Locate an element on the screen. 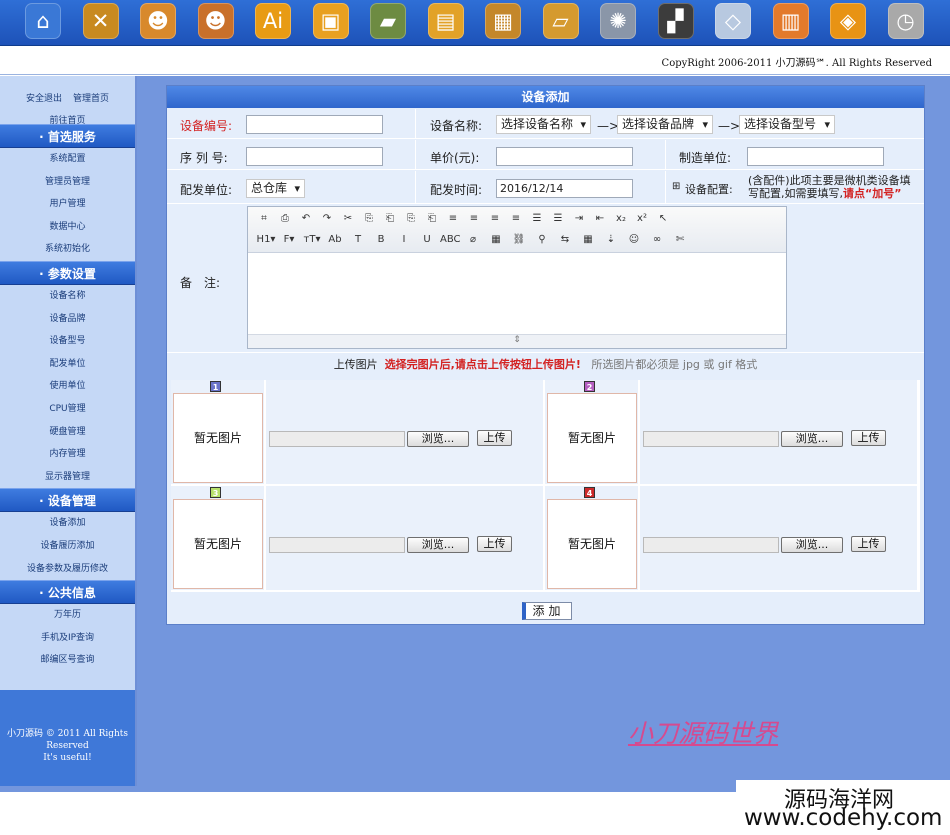  sidebar-item: 系统初始化 is located at coordinates (67, 249).